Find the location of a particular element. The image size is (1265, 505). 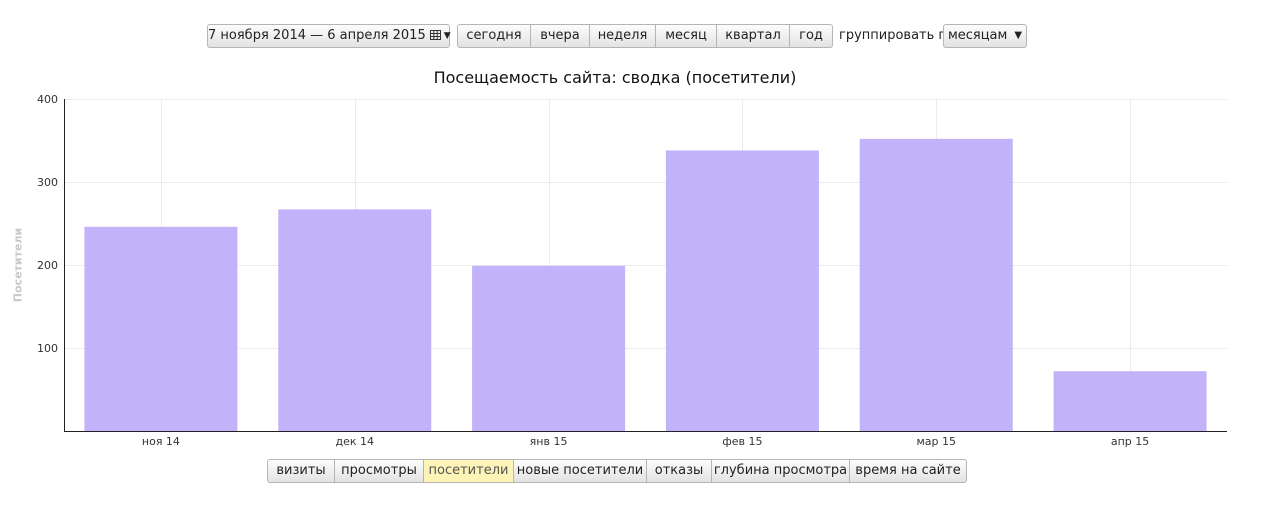

x-tick-label: апр 15 is located at coordinates (1130, 441).